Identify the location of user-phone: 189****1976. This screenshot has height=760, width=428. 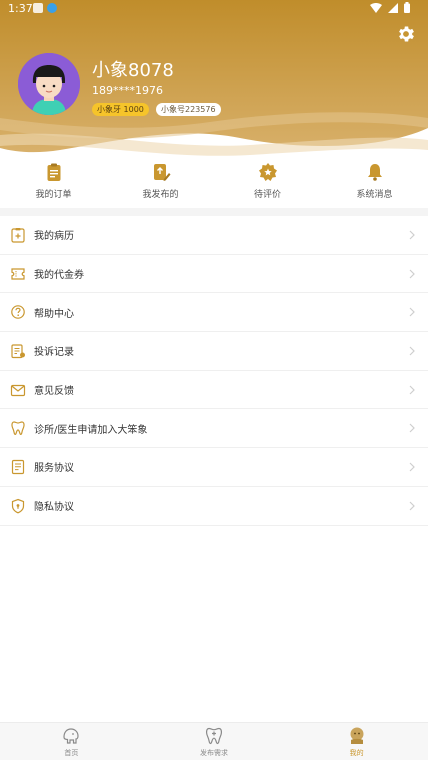
(127, 90).